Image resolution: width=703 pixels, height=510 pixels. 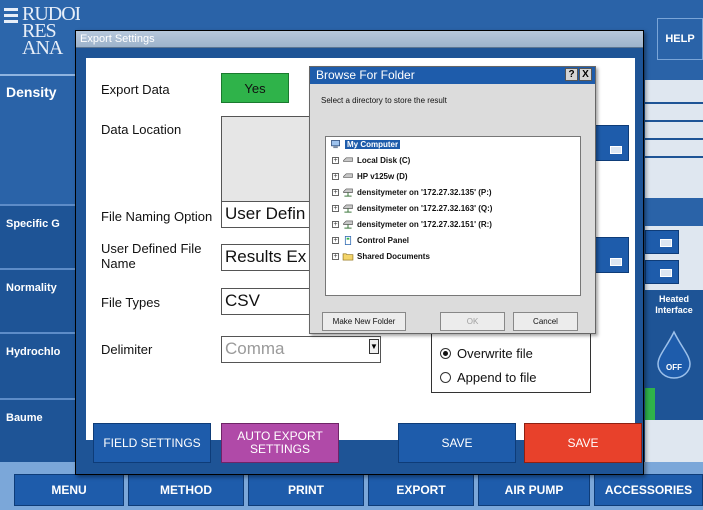 I want to click on radio-append-label: Append to file, so click(x=497, y=377).